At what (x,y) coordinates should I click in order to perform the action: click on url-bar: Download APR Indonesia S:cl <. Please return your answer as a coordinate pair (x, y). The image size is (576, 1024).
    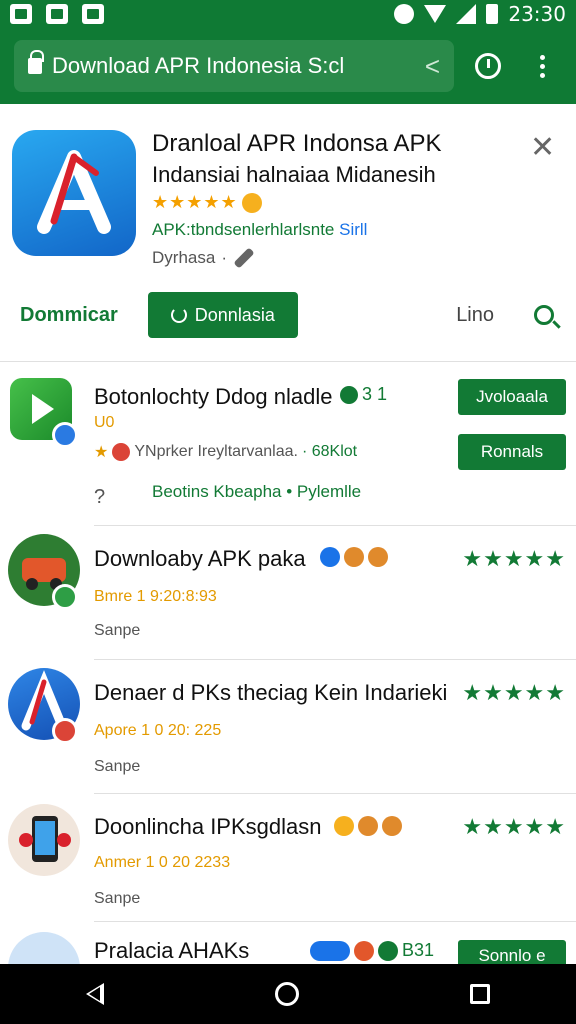
    Looking at the image, I should click on (234, 66).